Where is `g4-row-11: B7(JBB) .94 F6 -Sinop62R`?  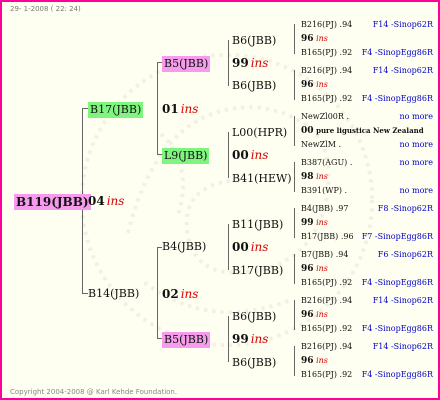 g4-row-11: B7(JBB) .94 F6 -Sinop62R is located at coordinates (367, 255).